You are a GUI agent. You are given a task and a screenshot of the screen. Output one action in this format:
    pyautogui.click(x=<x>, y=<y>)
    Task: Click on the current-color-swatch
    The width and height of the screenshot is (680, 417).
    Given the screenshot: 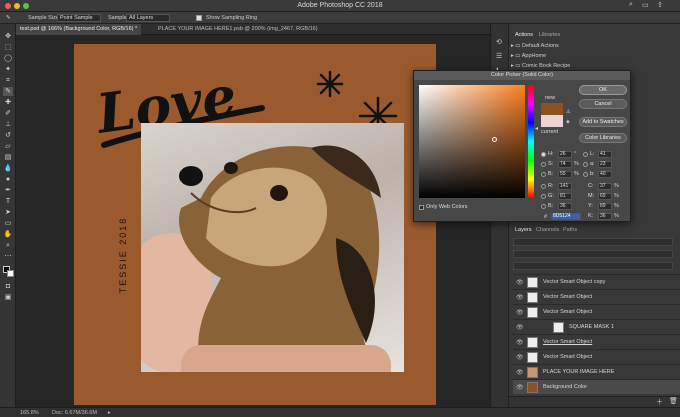 What is the action you would take?
    pyautogui.click(x=552, y=121)
    